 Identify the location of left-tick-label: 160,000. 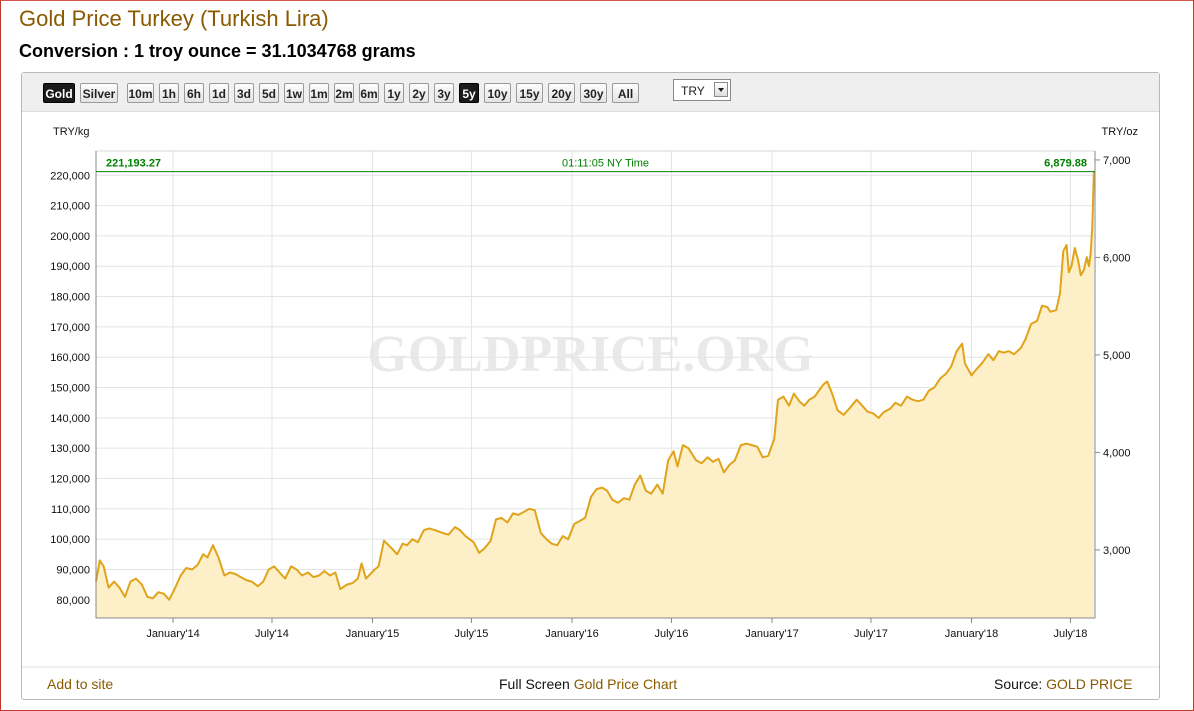
(70, 358).